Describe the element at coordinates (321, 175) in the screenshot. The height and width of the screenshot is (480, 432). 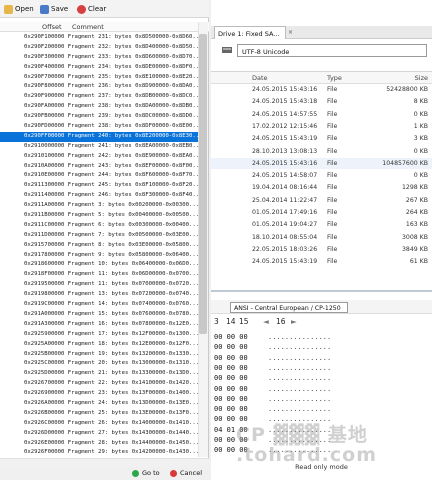
I see `file-row: 24.05.2015 14:58:07 File 0 KB` at that location.